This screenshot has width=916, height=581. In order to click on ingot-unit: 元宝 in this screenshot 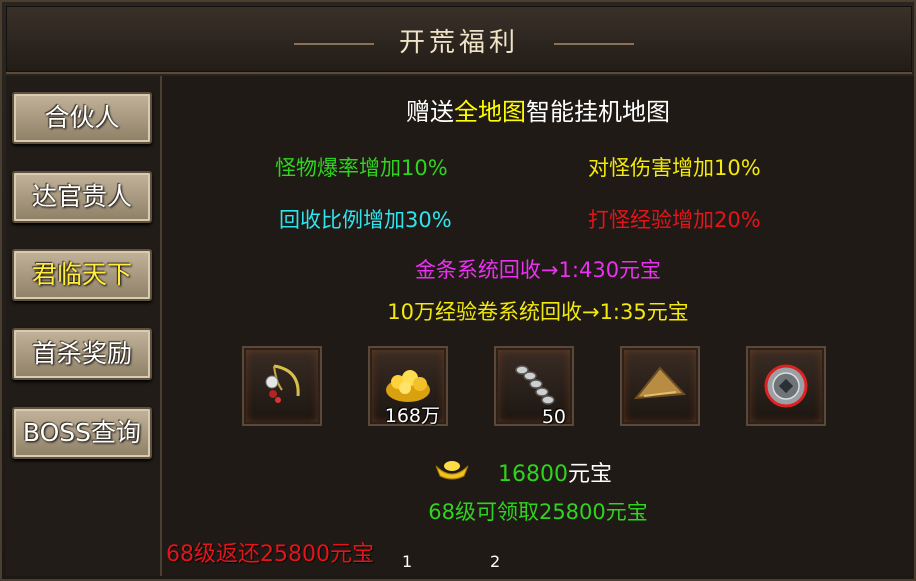, I will do `click(590, 474)`.